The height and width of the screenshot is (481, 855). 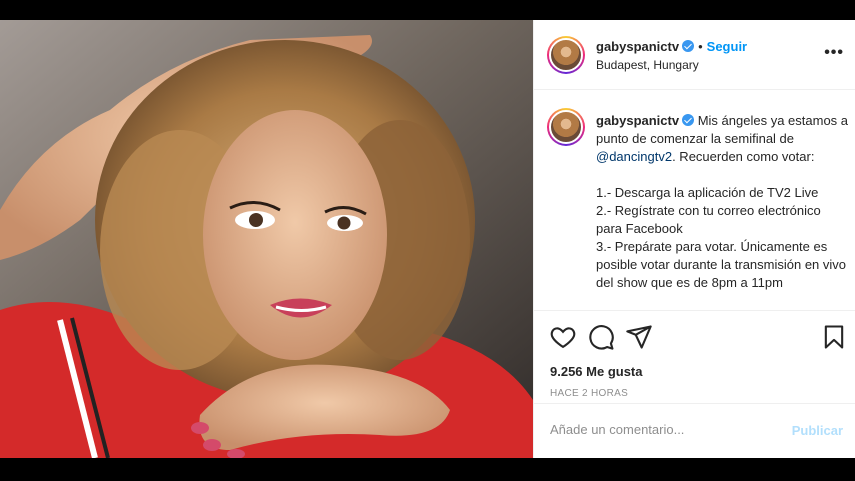 What do you see at coordinates (817, 430) in the screenshot?
I see `publish-button: Publicar` at bounding box center [817, 430].